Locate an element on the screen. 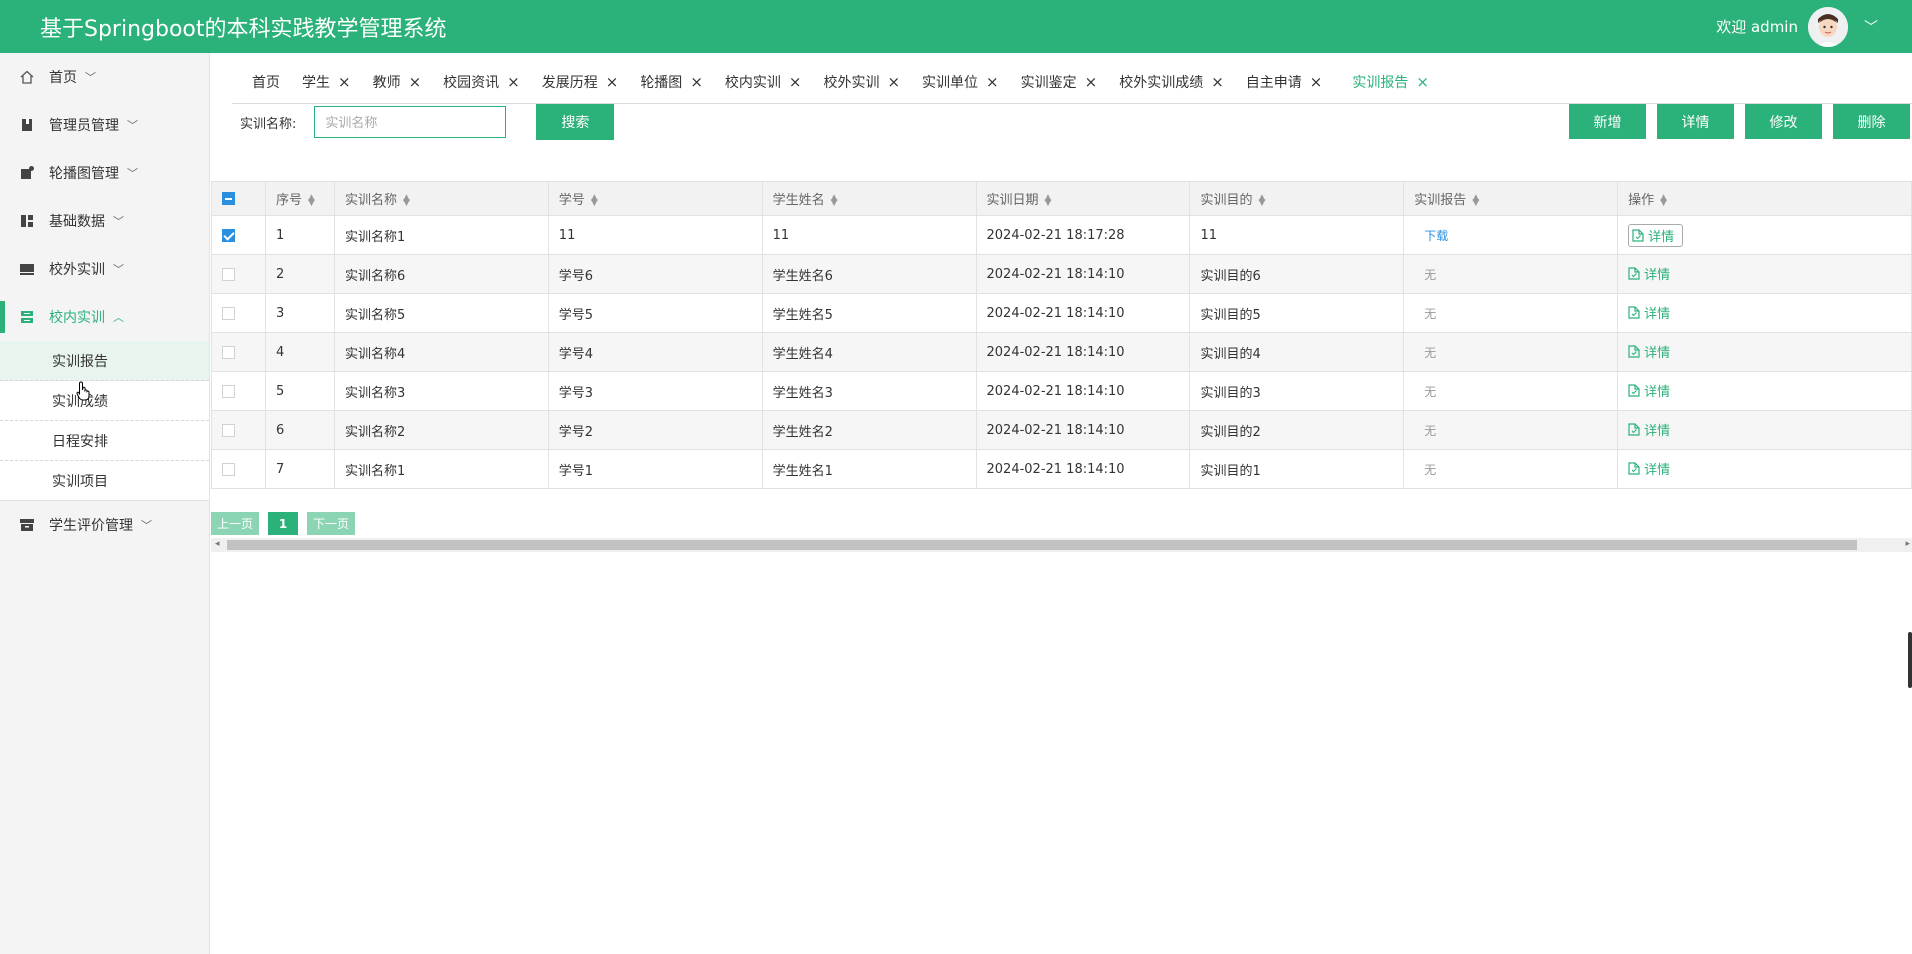  sidebar-item-external-training: 校外实训 ﹀ is located at coordinates (104, 269).